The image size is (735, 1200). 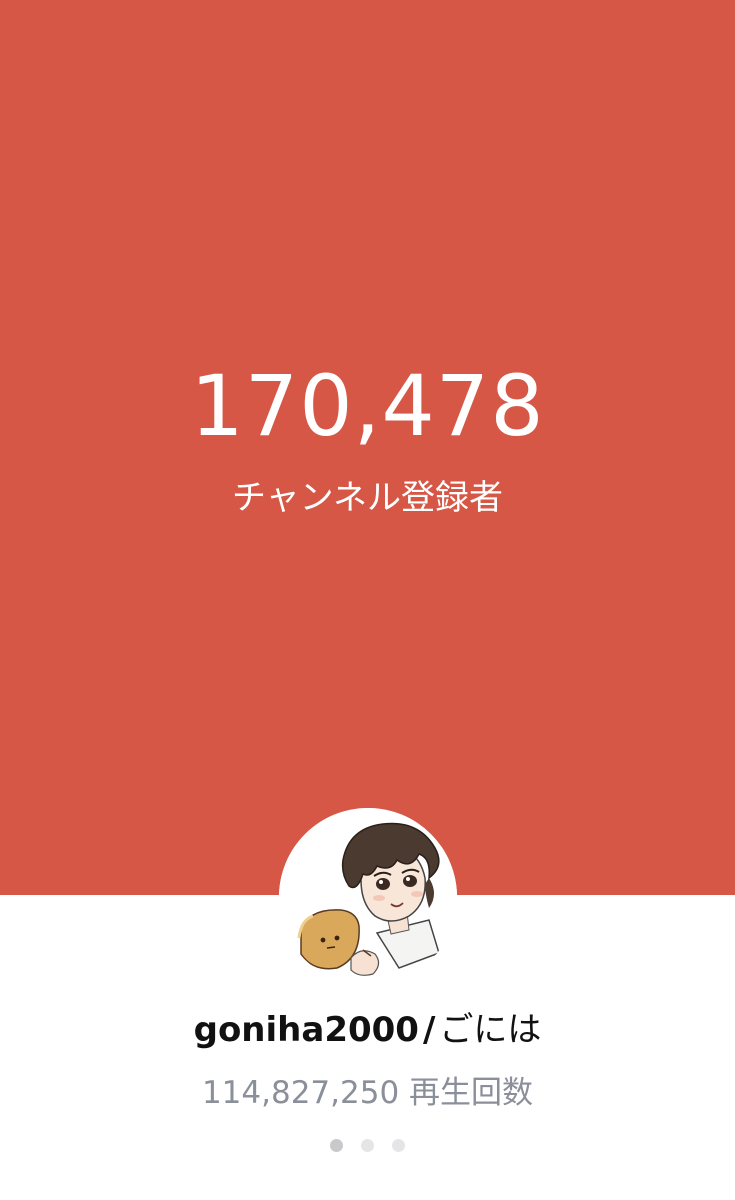 I want to click on view-count-label: 再生回数, so click(x=471, y=1093).